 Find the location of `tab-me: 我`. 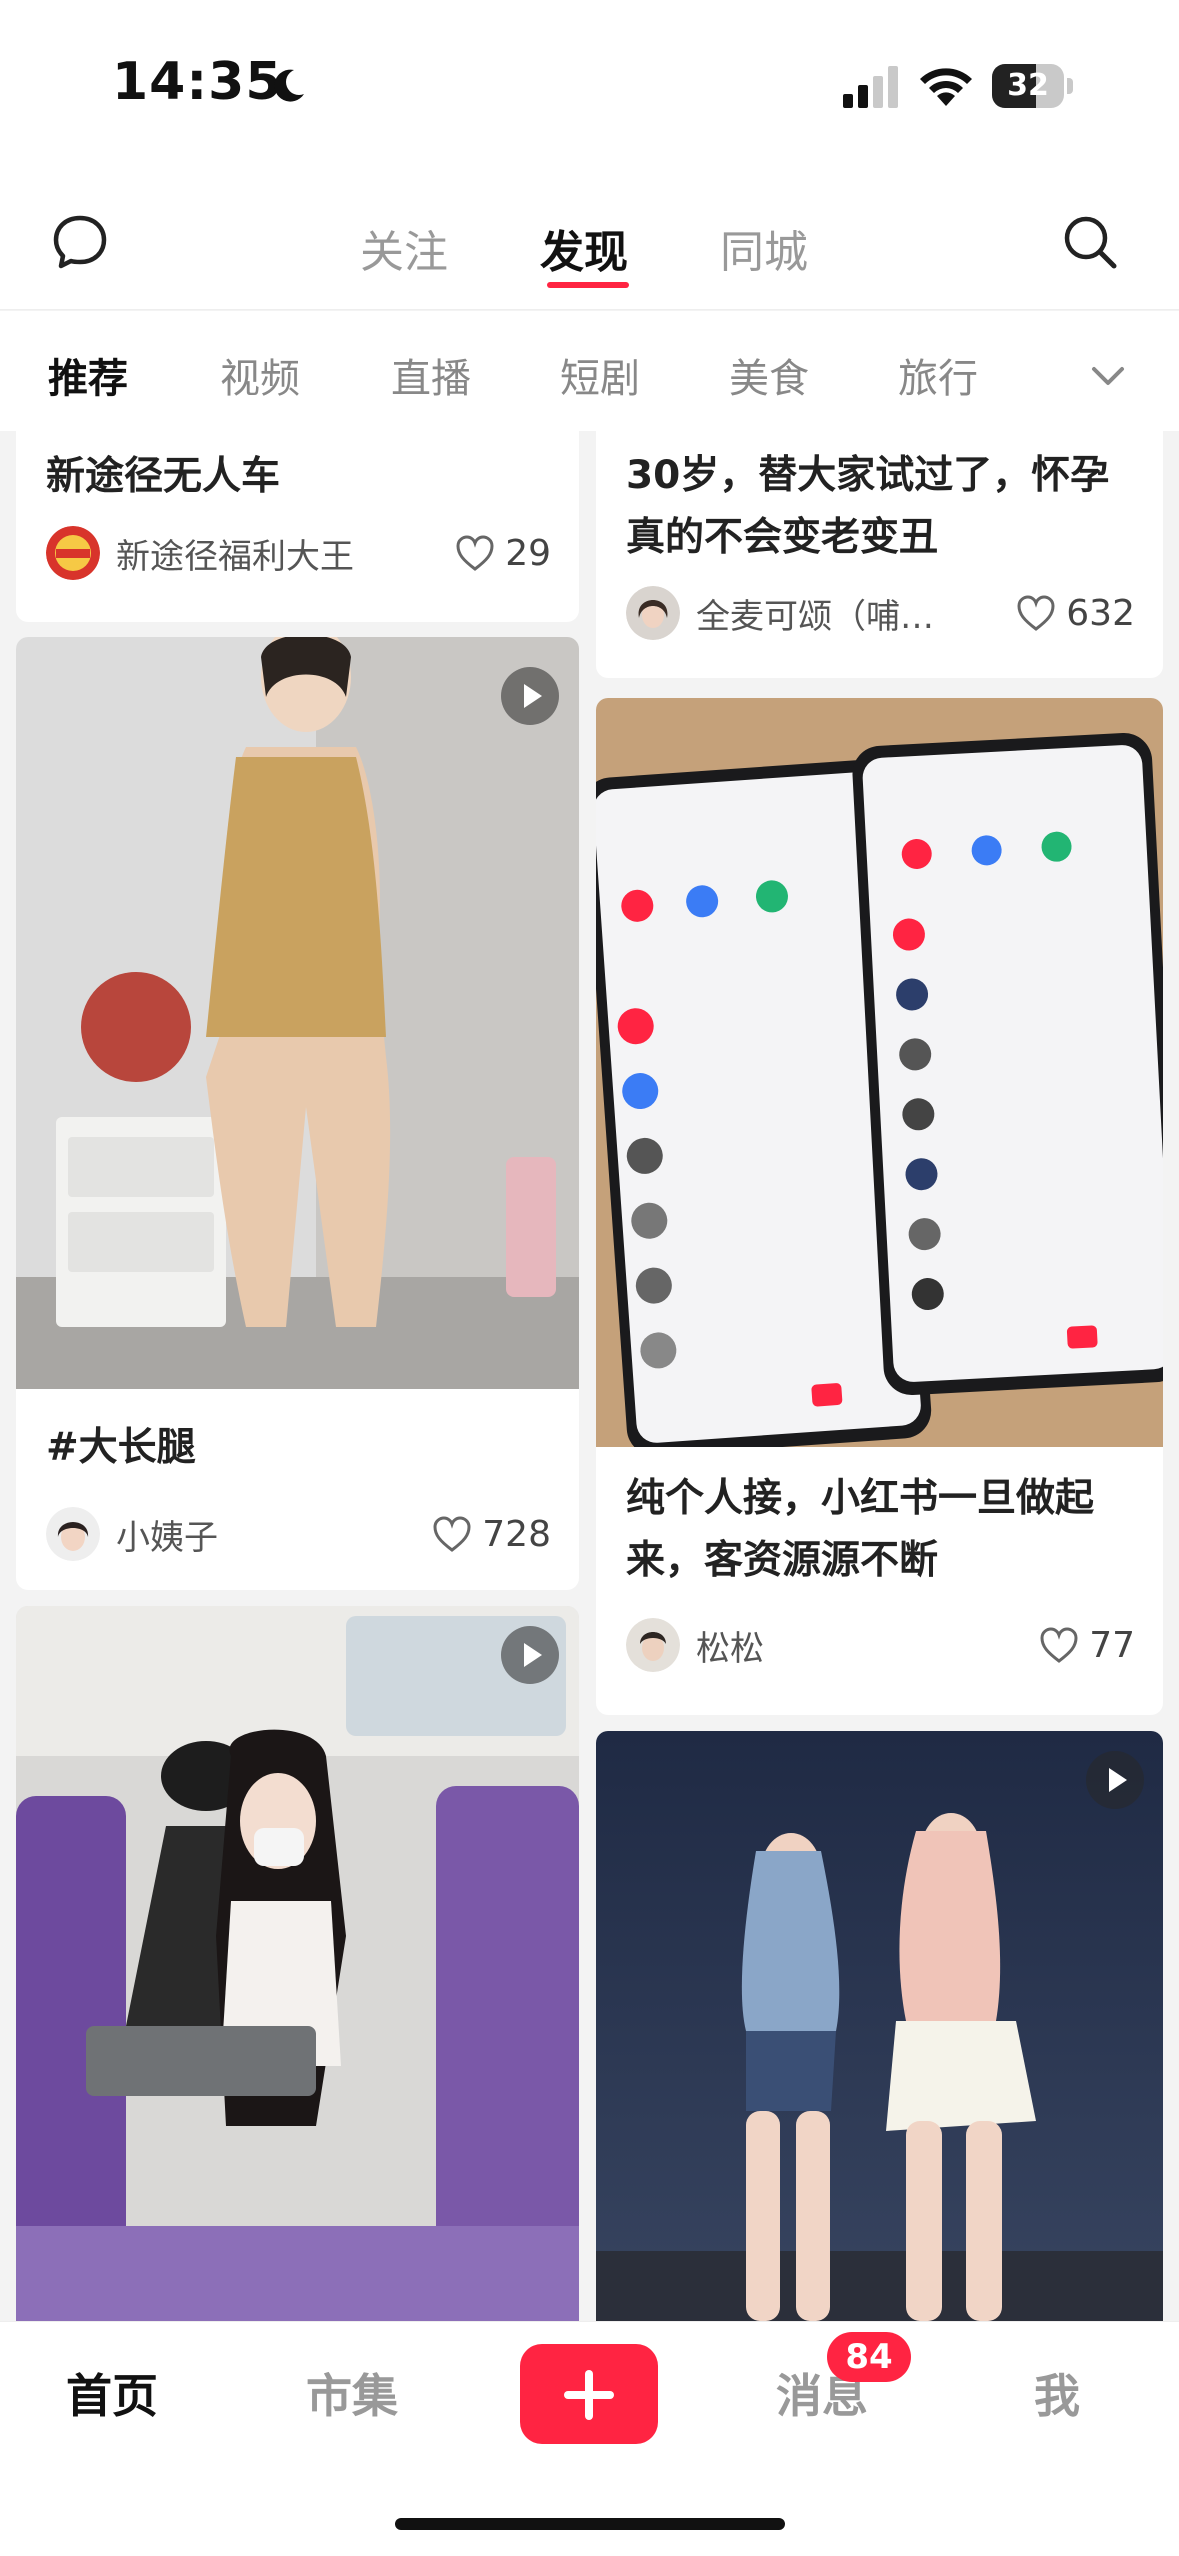

tab-me: 我 is located at coordinates (1057, 2393).